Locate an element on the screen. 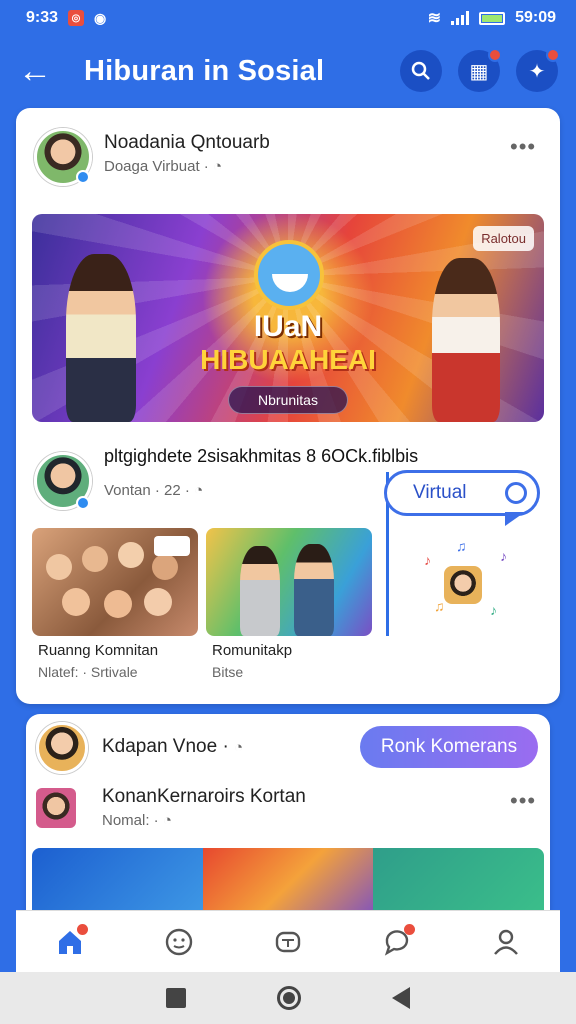 The image size is (576, 1024). thumbnail-sub: Nlatef: · Srtivale is located at coordinates (88, 672).